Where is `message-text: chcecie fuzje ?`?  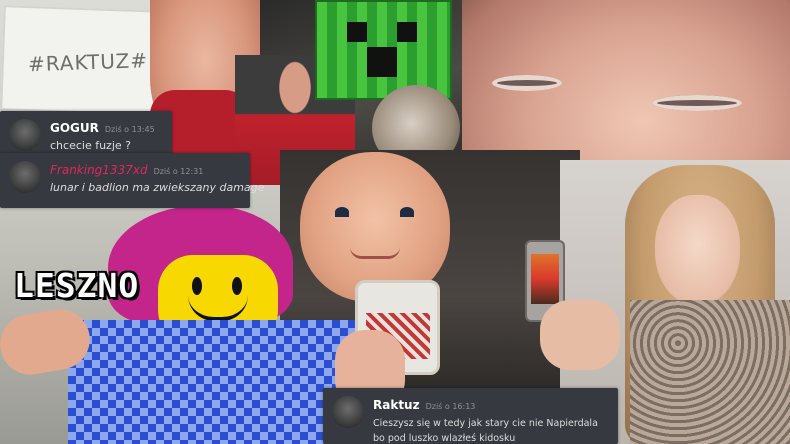
message-text: chcecie fuzje ? is located at coordinates (90, 145).